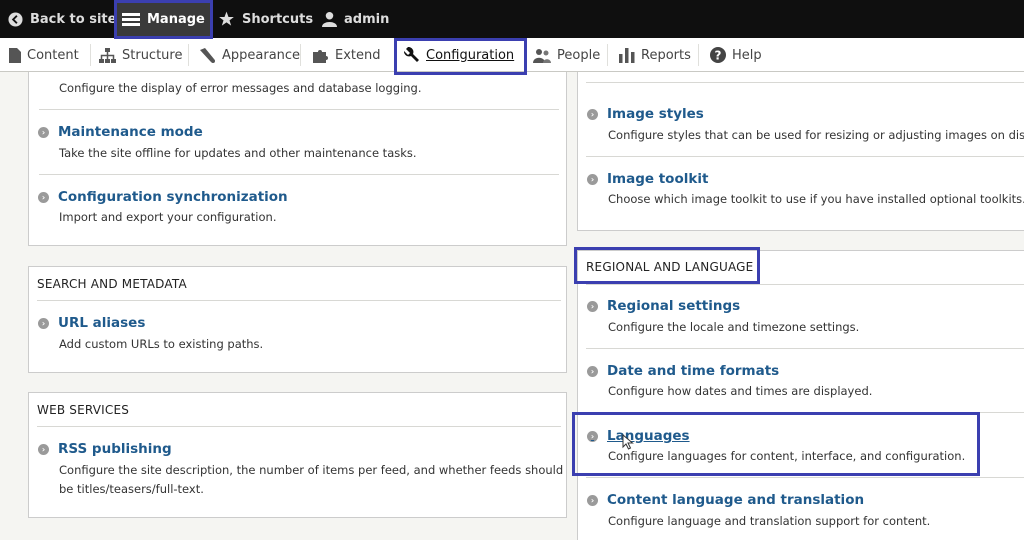 The width and height of the screenshot is (1024, 540). I want to click on regional-settings-link: › Regional settings, so click(663, 306).